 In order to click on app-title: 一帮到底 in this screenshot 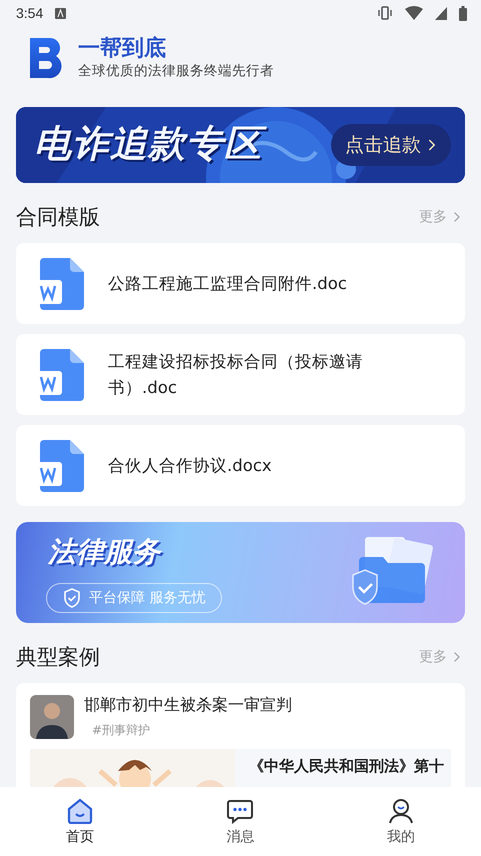, I will do `click(122, 49)`.